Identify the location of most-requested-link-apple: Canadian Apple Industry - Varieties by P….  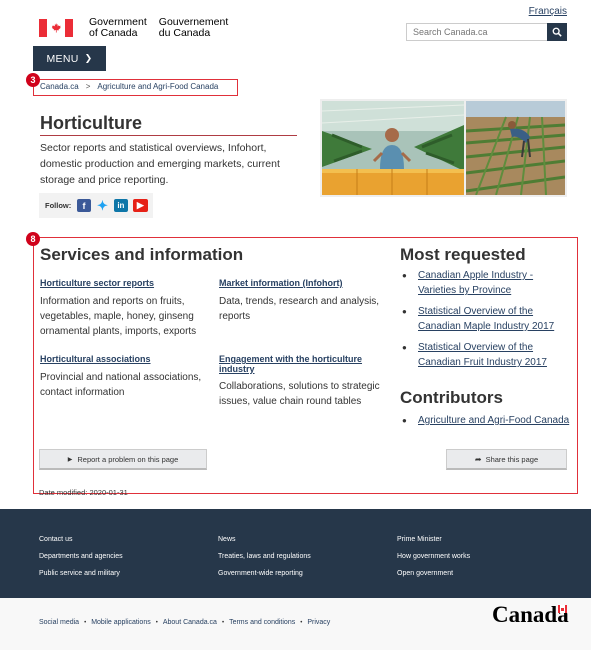
(495, 283).